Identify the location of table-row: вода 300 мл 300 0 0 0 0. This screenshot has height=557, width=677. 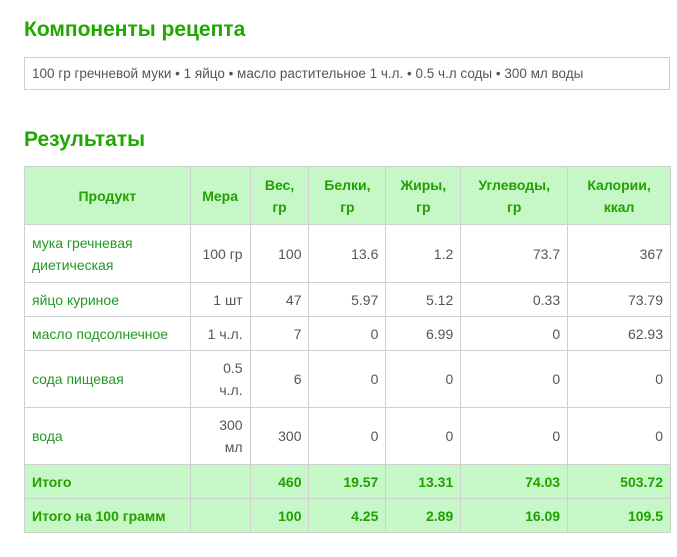
(347, 436).